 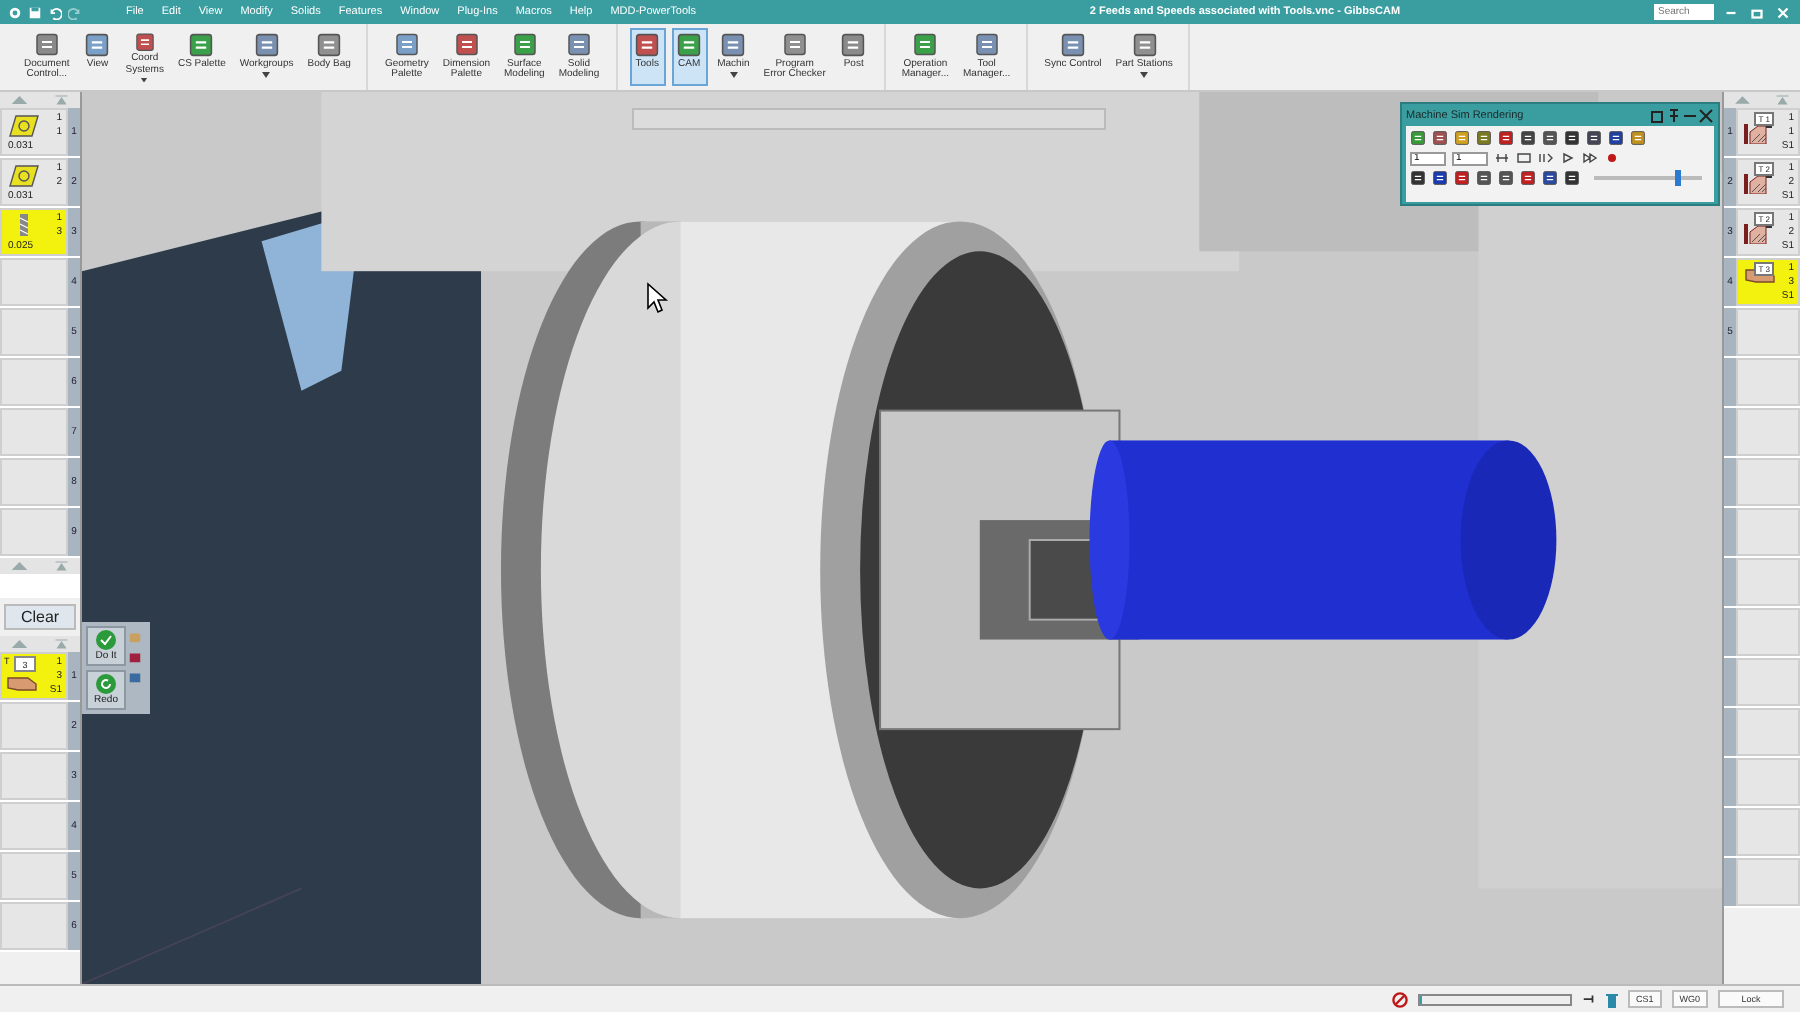 I want to click on record-icon, so click(x=1612, y=158).